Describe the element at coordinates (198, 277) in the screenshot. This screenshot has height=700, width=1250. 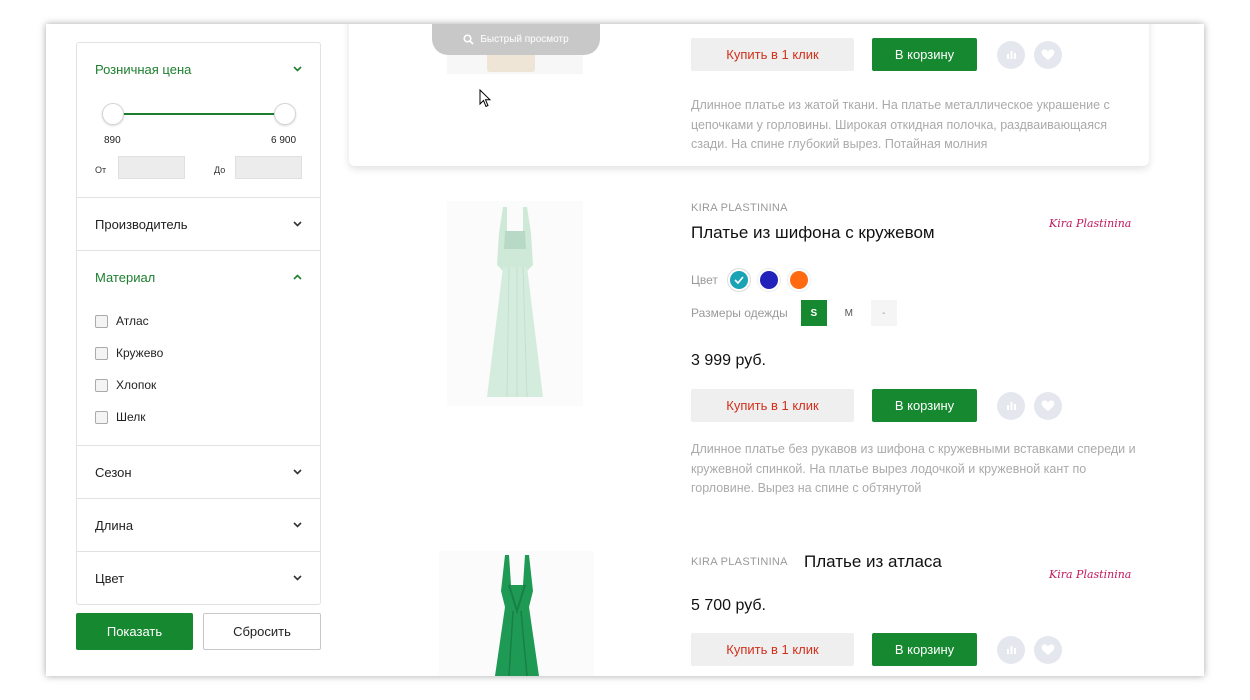
I see `filter-material-header: Материал` at that location.